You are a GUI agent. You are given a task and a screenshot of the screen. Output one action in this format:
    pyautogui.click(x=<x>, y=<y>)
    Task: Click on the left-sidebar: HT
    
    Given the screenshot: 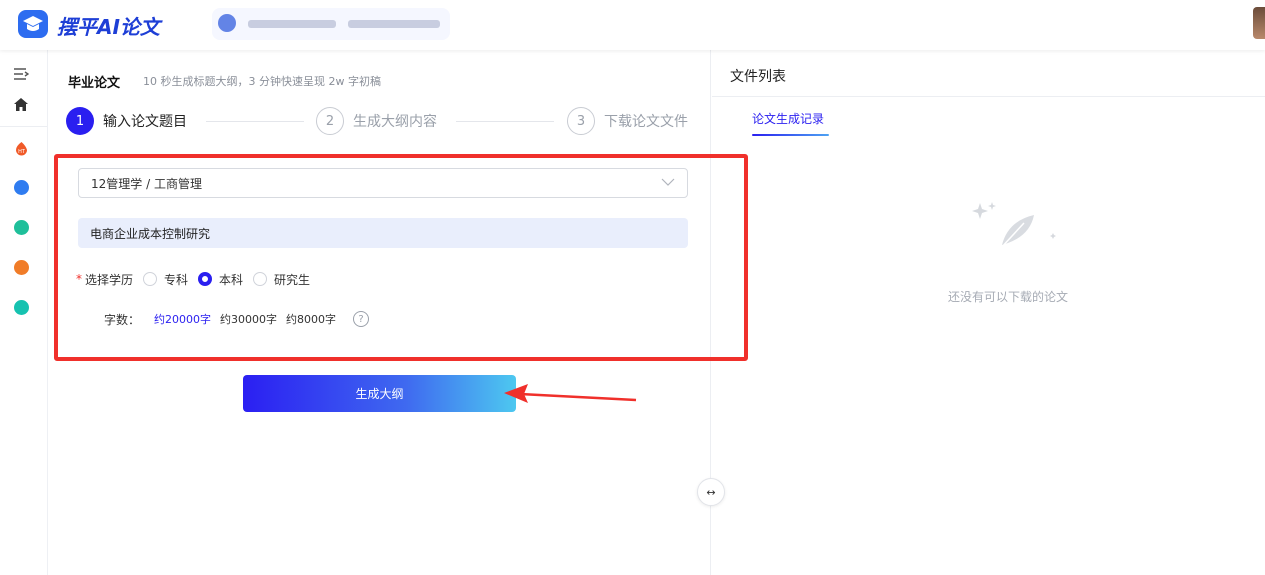 What is the action you would take?
    pyautogui.click(x=24, y=312)
    